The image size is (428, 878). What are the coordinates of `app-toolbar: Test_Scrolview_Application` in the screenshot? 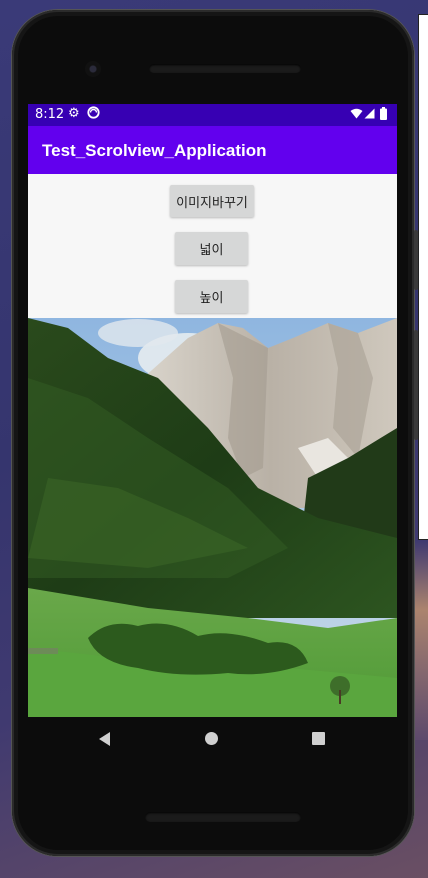 It's located at (212, 150).